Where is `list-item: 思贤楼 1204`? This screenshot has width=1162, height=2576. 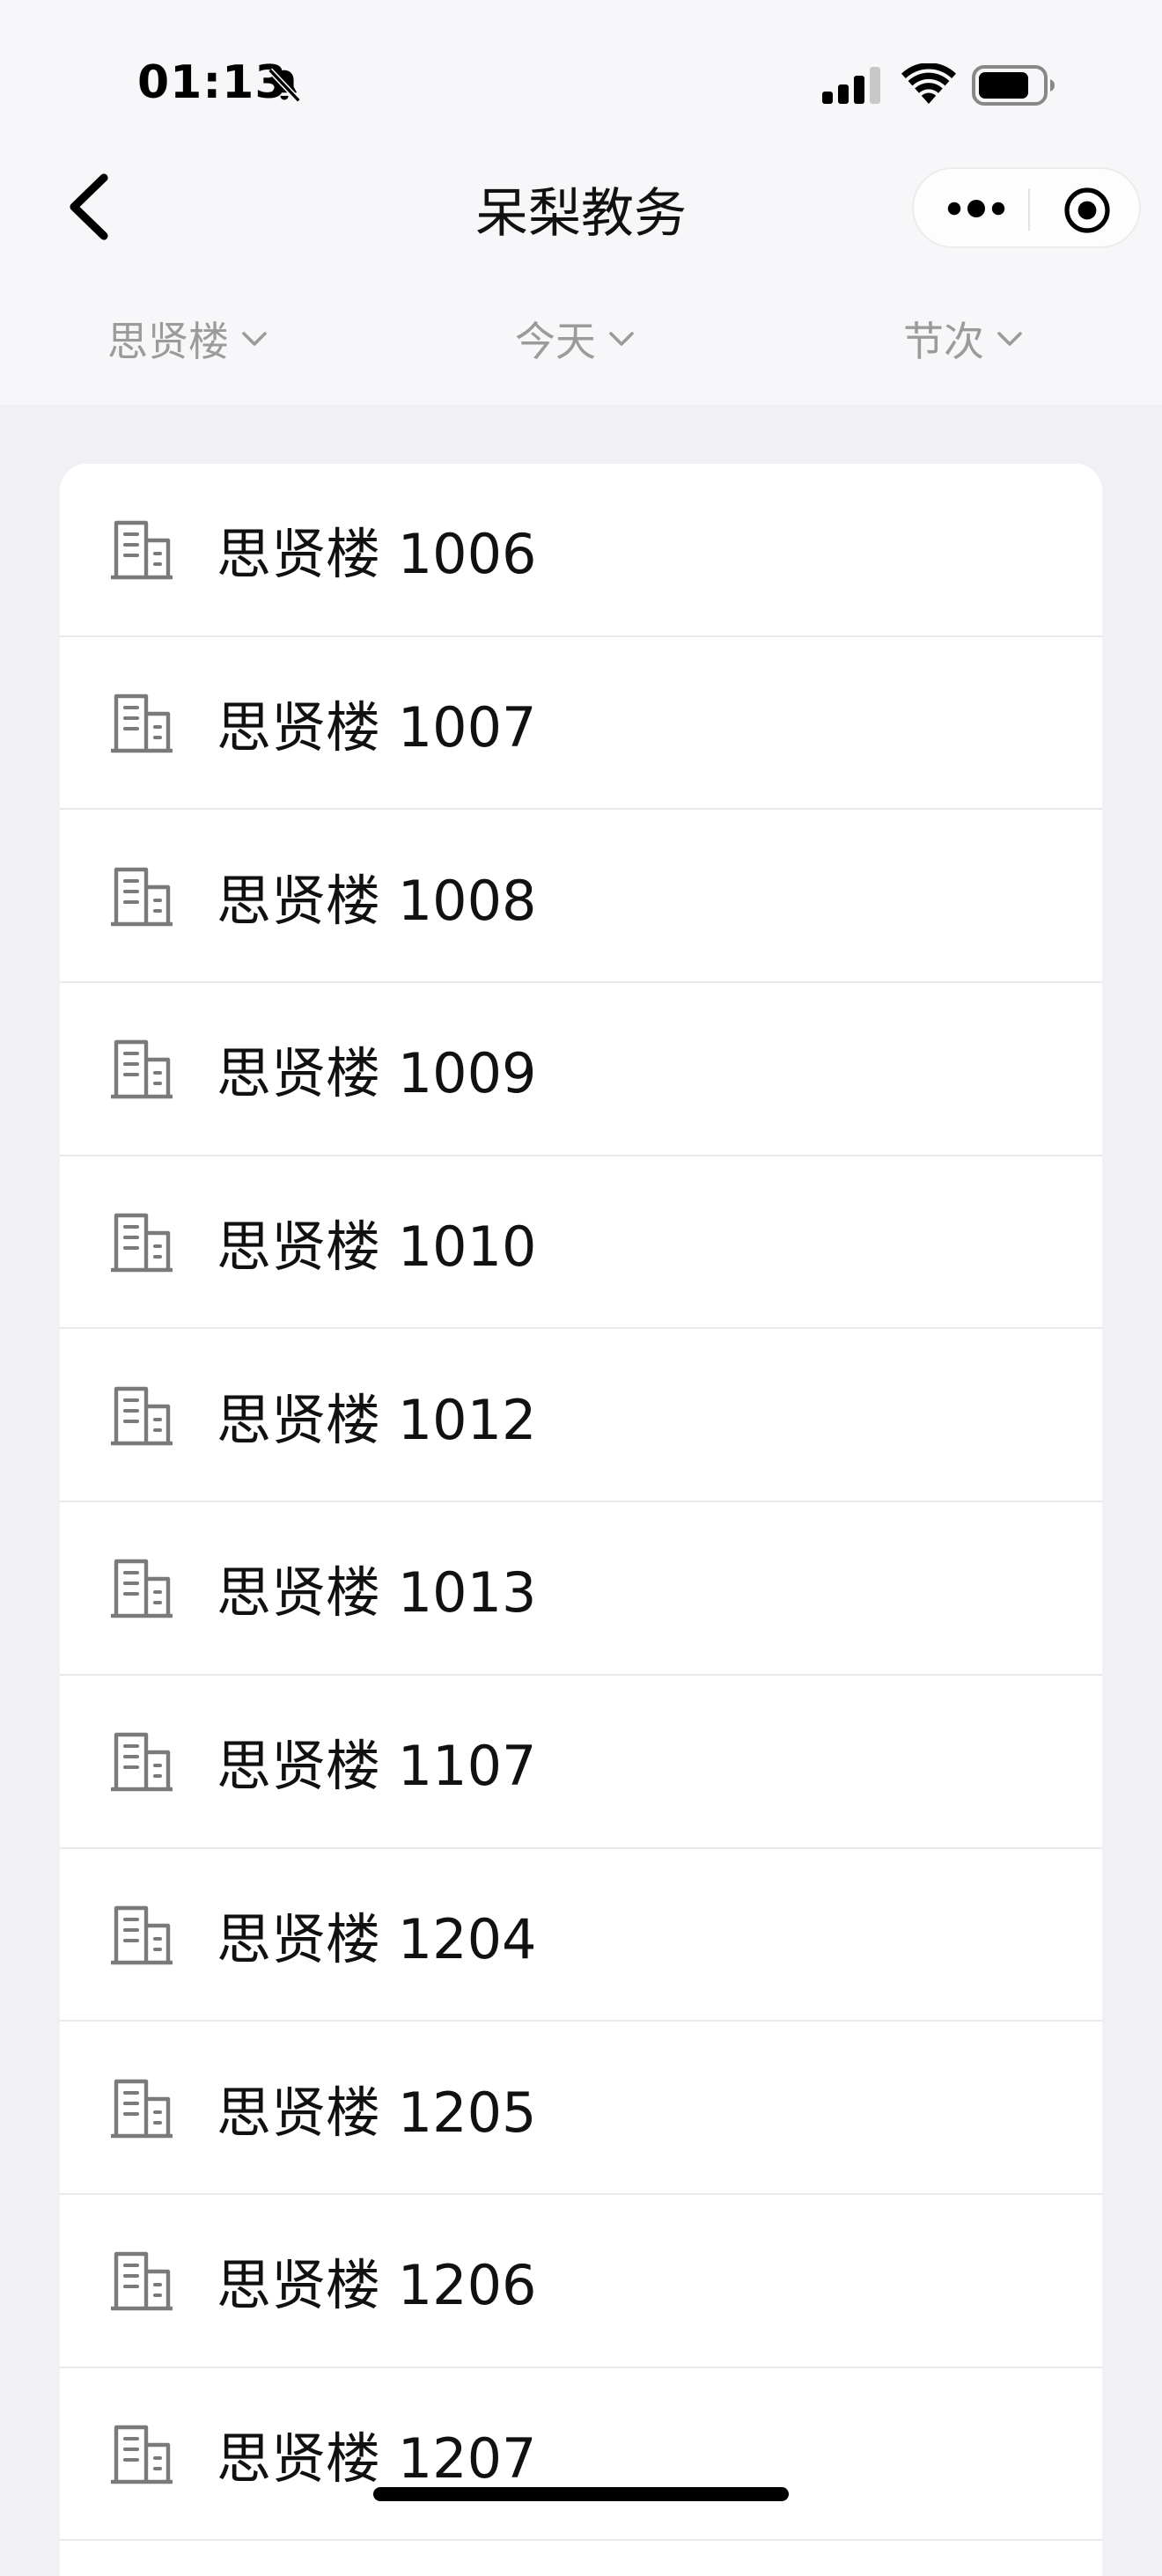
list-item: 思贤楼 1204 is located at coordinates (581, 1935).